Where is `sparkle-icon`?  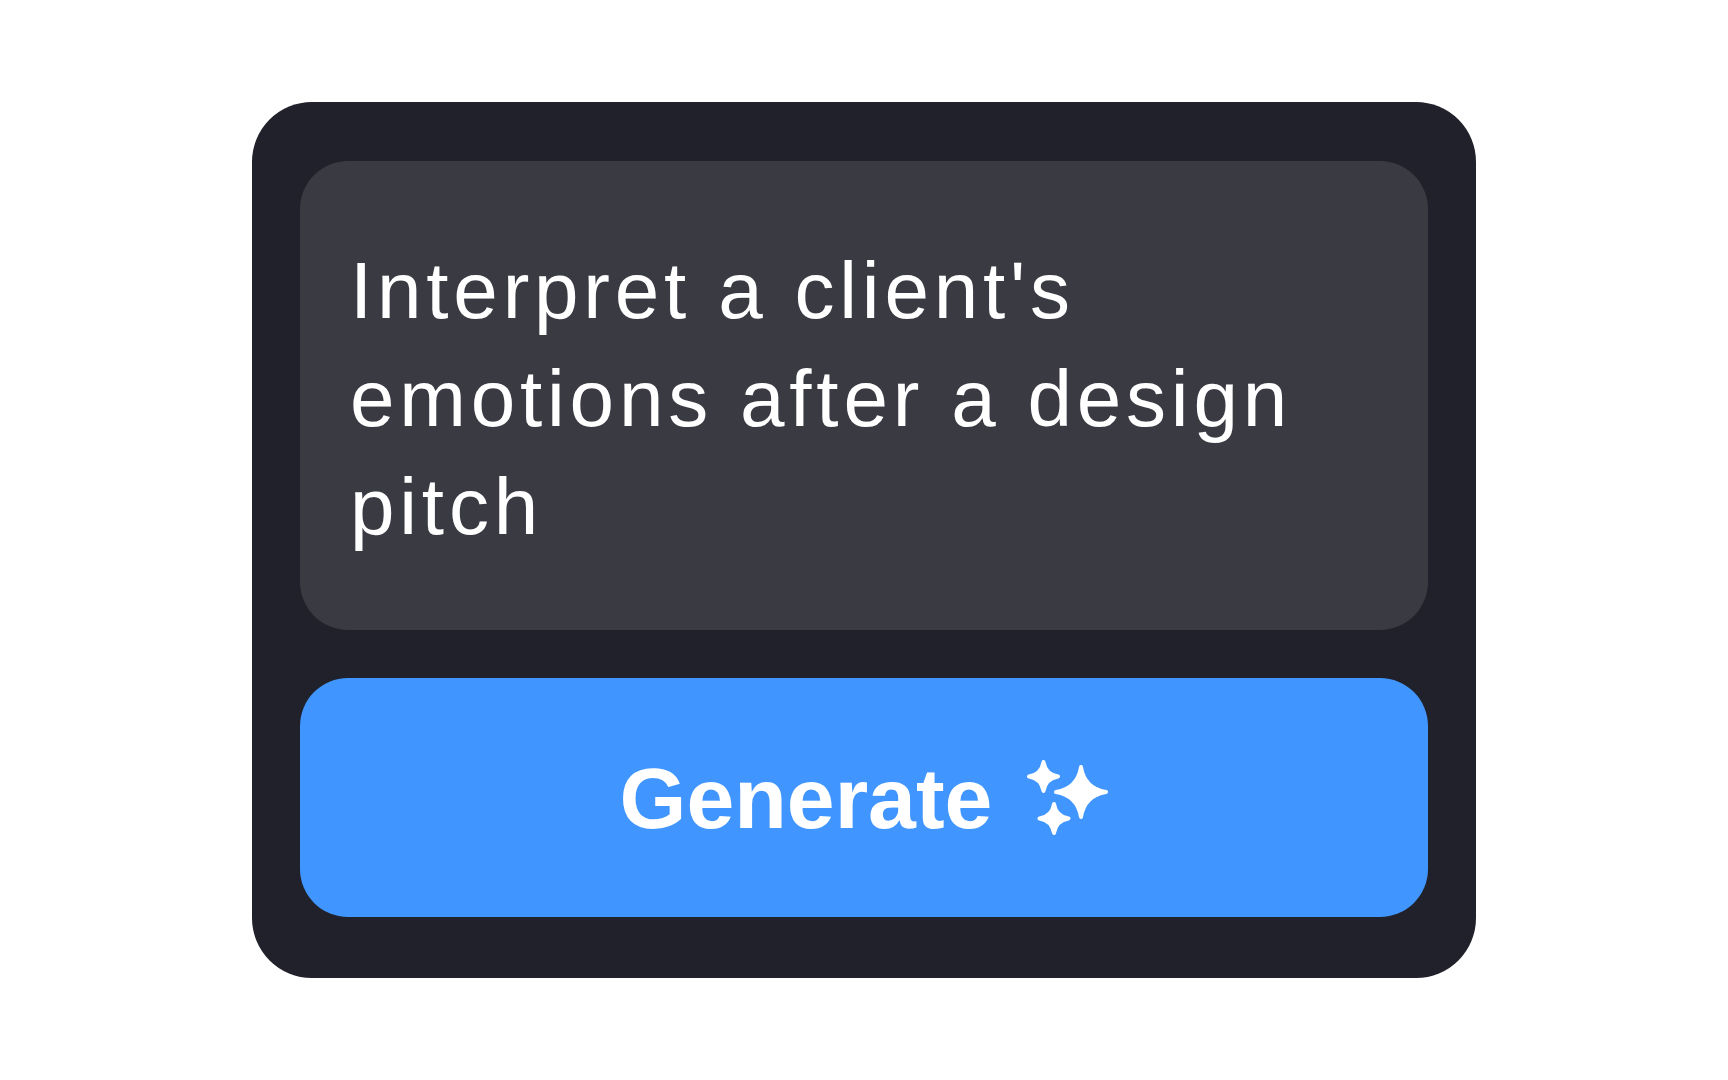 sparkle-icon is located at coordinates (1068, 797).